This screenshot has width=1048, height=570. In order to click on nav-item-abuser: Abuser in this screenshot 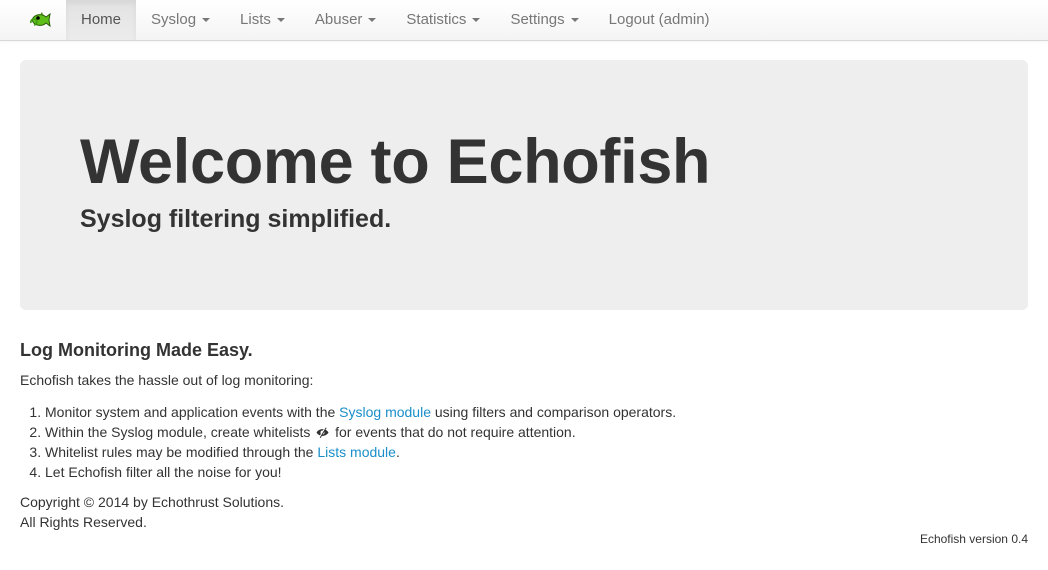, I will do `click(346, 20)`.